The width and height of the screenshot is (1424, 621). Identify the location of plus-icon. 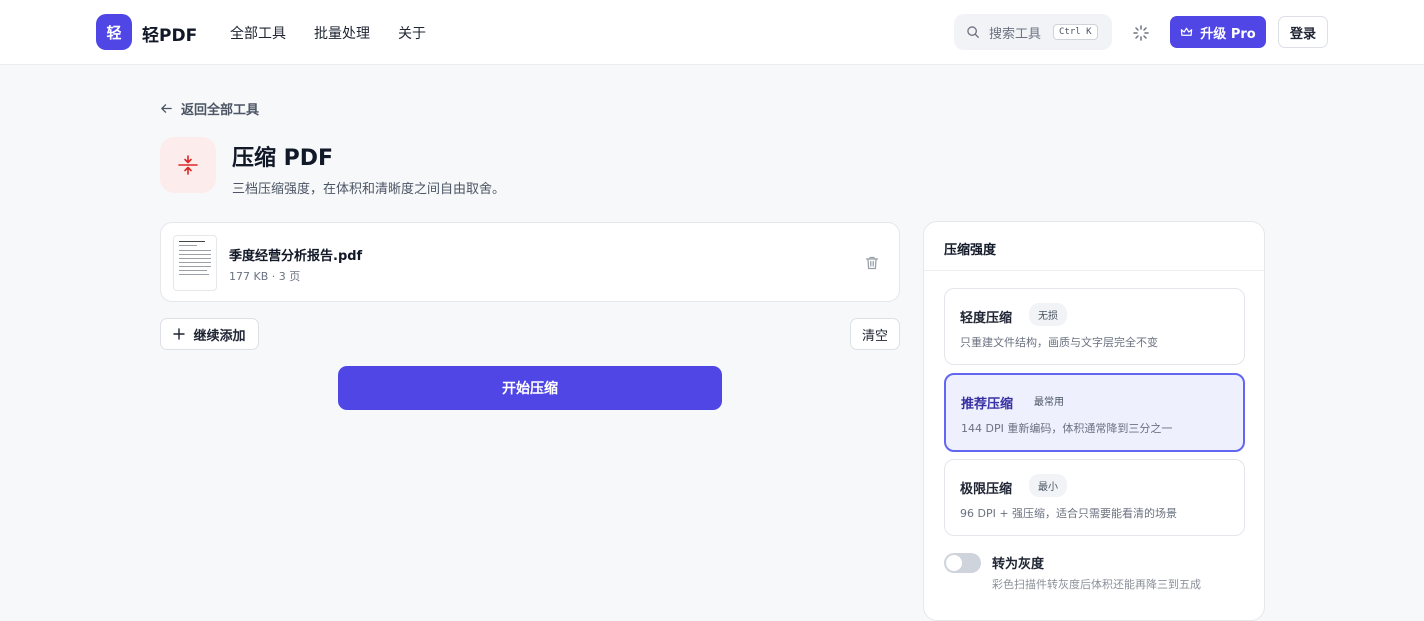
(179, 334).